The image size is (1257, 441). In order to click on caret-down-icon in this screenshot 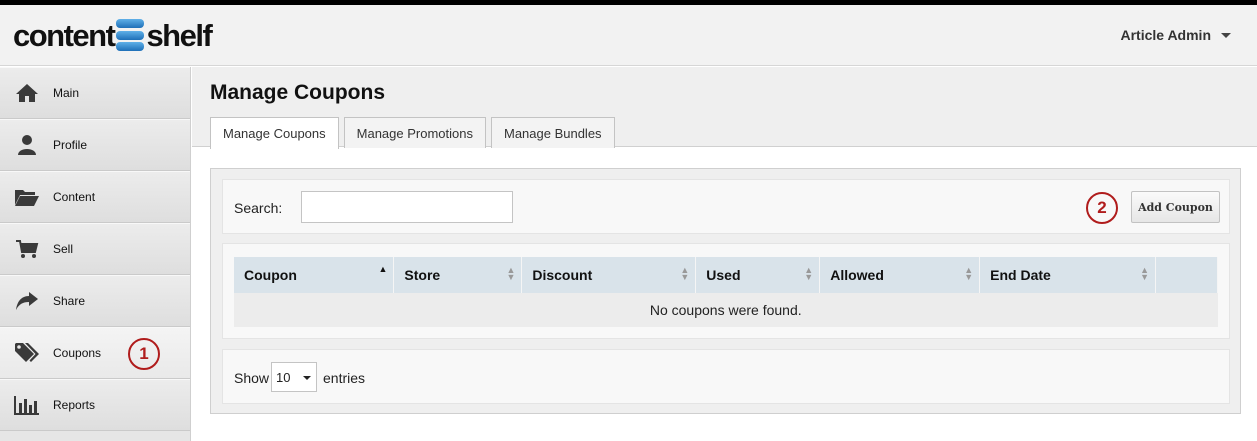, I will do `click(1226, 35)`.